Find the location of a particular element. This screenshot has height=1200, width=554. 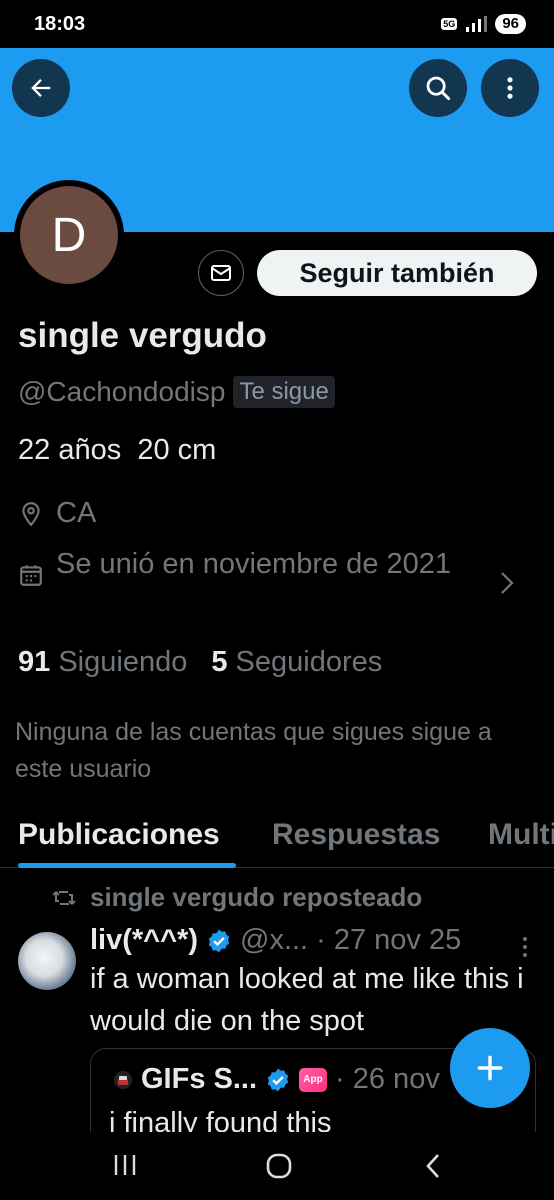

compose-button is located at coordinates (490, 1068).